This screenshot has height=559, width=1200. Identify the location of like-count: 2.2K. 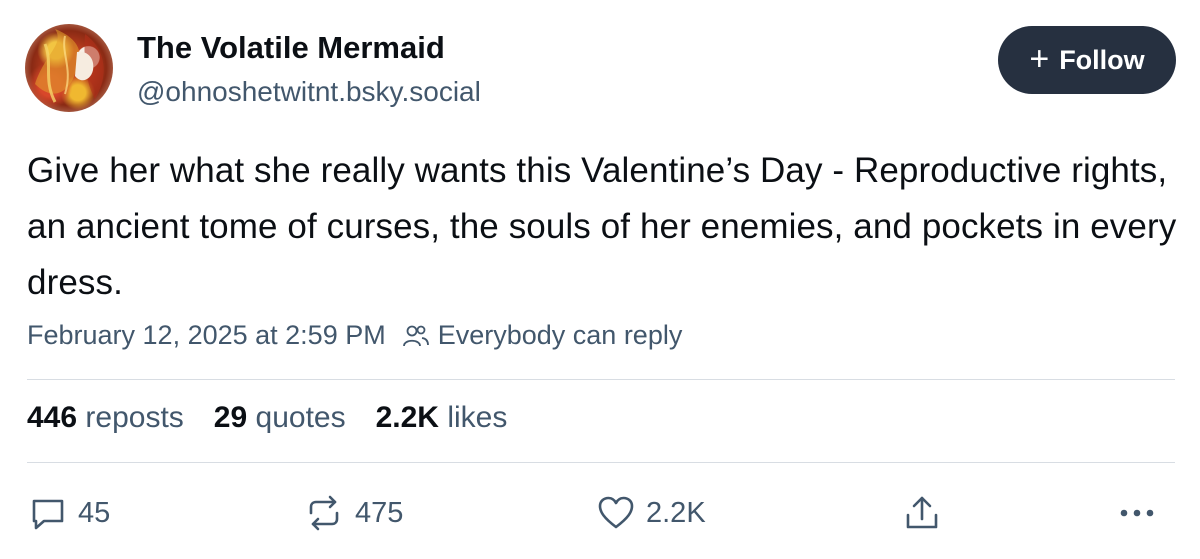
(676, 512).